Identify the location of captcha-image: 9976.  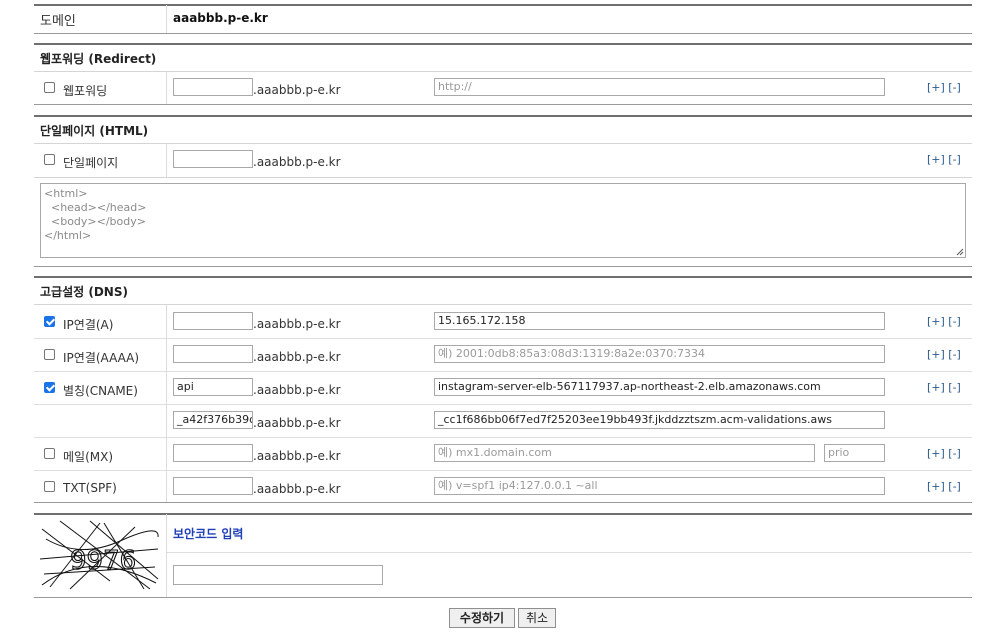
(100, 555).